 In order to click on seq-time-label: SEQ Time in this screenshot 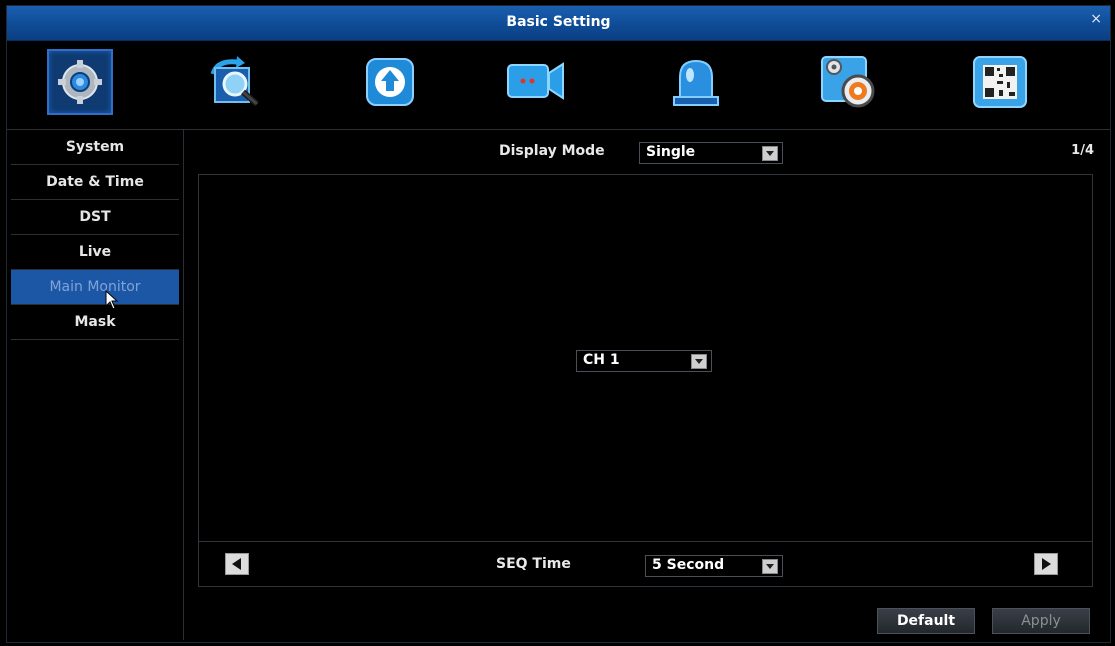, I will do `click(533, 564)`.